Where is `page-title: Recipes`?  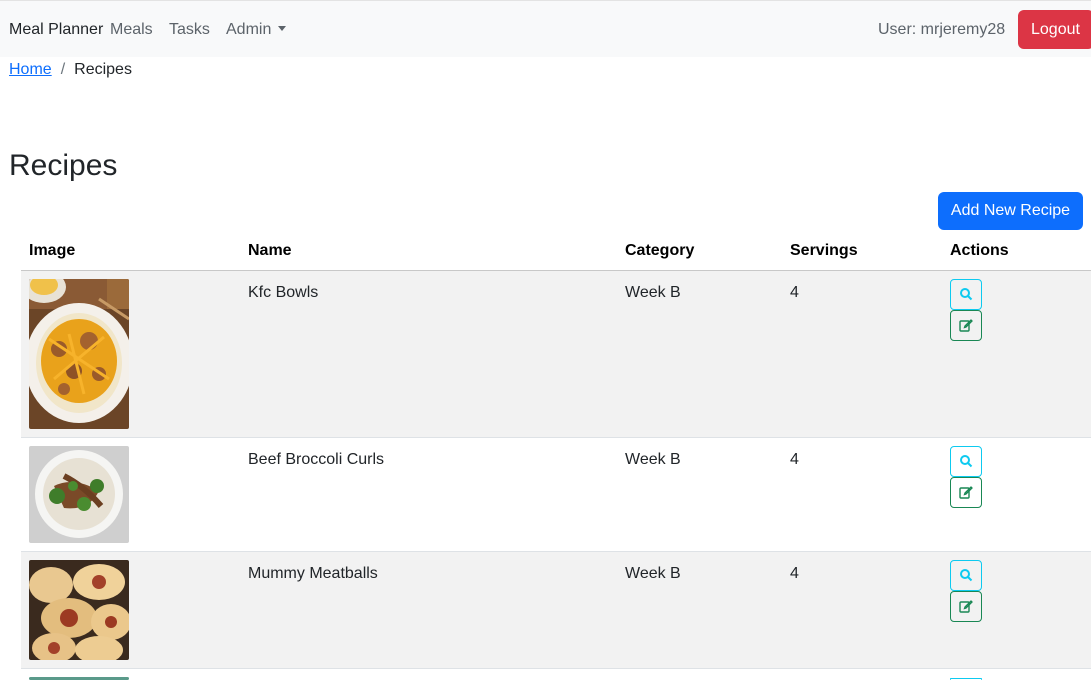
page-title: Recipes is located at coordinates (63, 165).